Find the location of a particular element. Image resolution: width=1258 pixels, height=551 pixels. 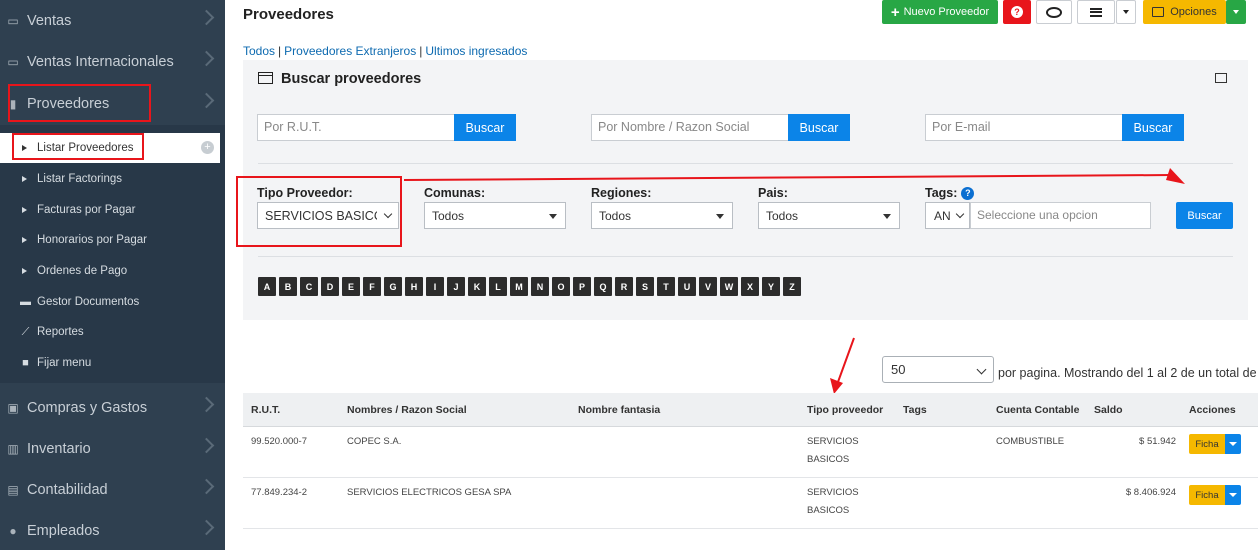

col-acciones: Acciones is located at coordinates (1212, 410).